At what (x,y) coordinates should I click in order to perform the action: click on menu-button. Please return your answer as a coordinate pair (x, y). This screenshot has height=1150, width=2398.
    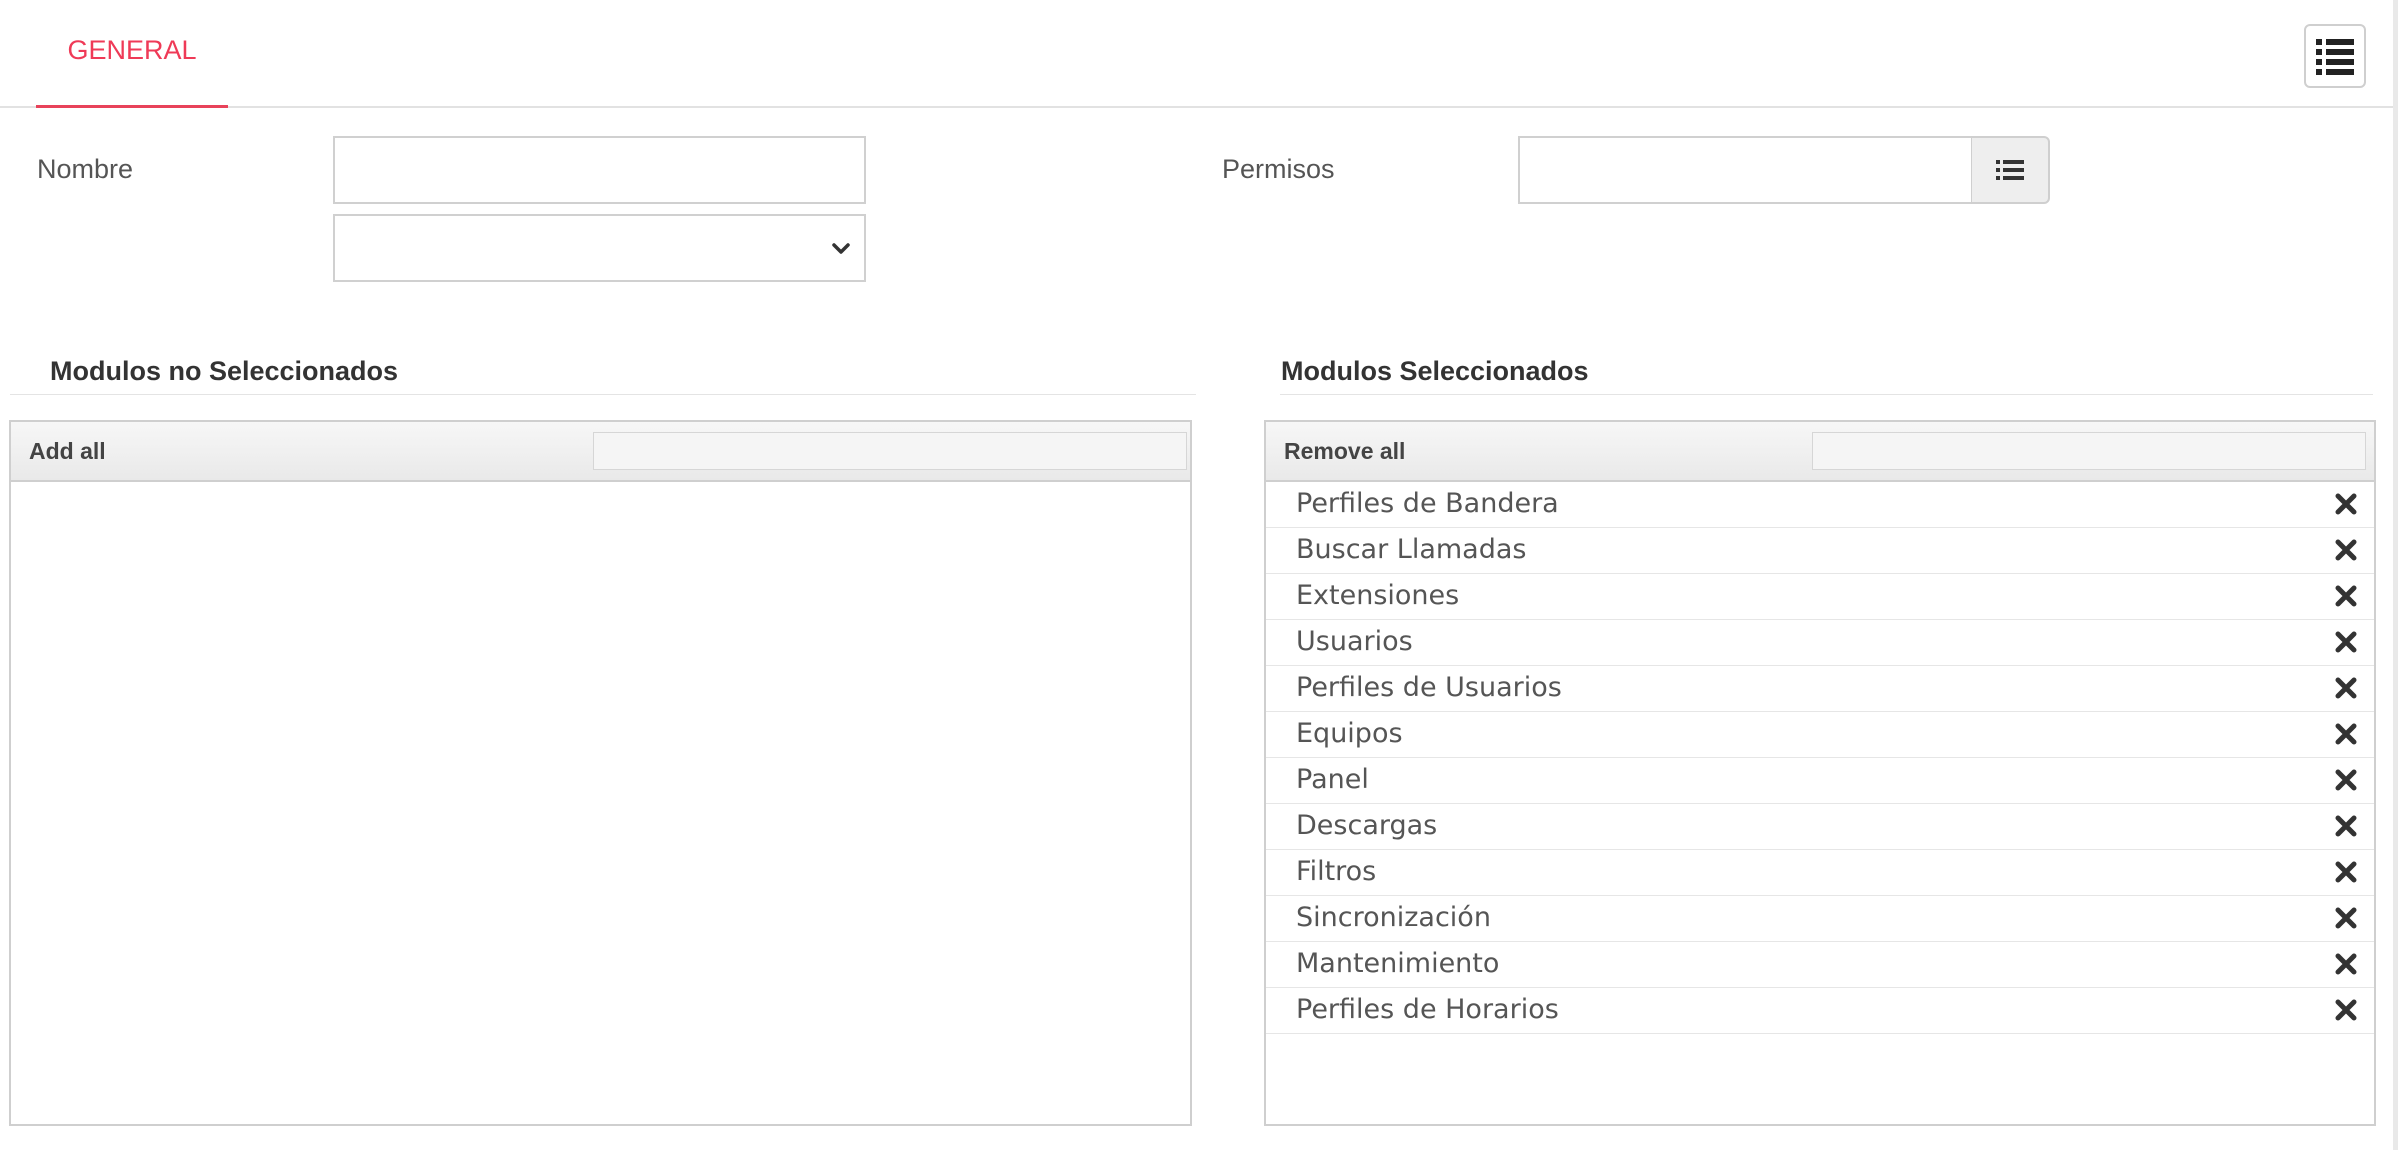
    Looking at the image, I should click on (2335, 56).